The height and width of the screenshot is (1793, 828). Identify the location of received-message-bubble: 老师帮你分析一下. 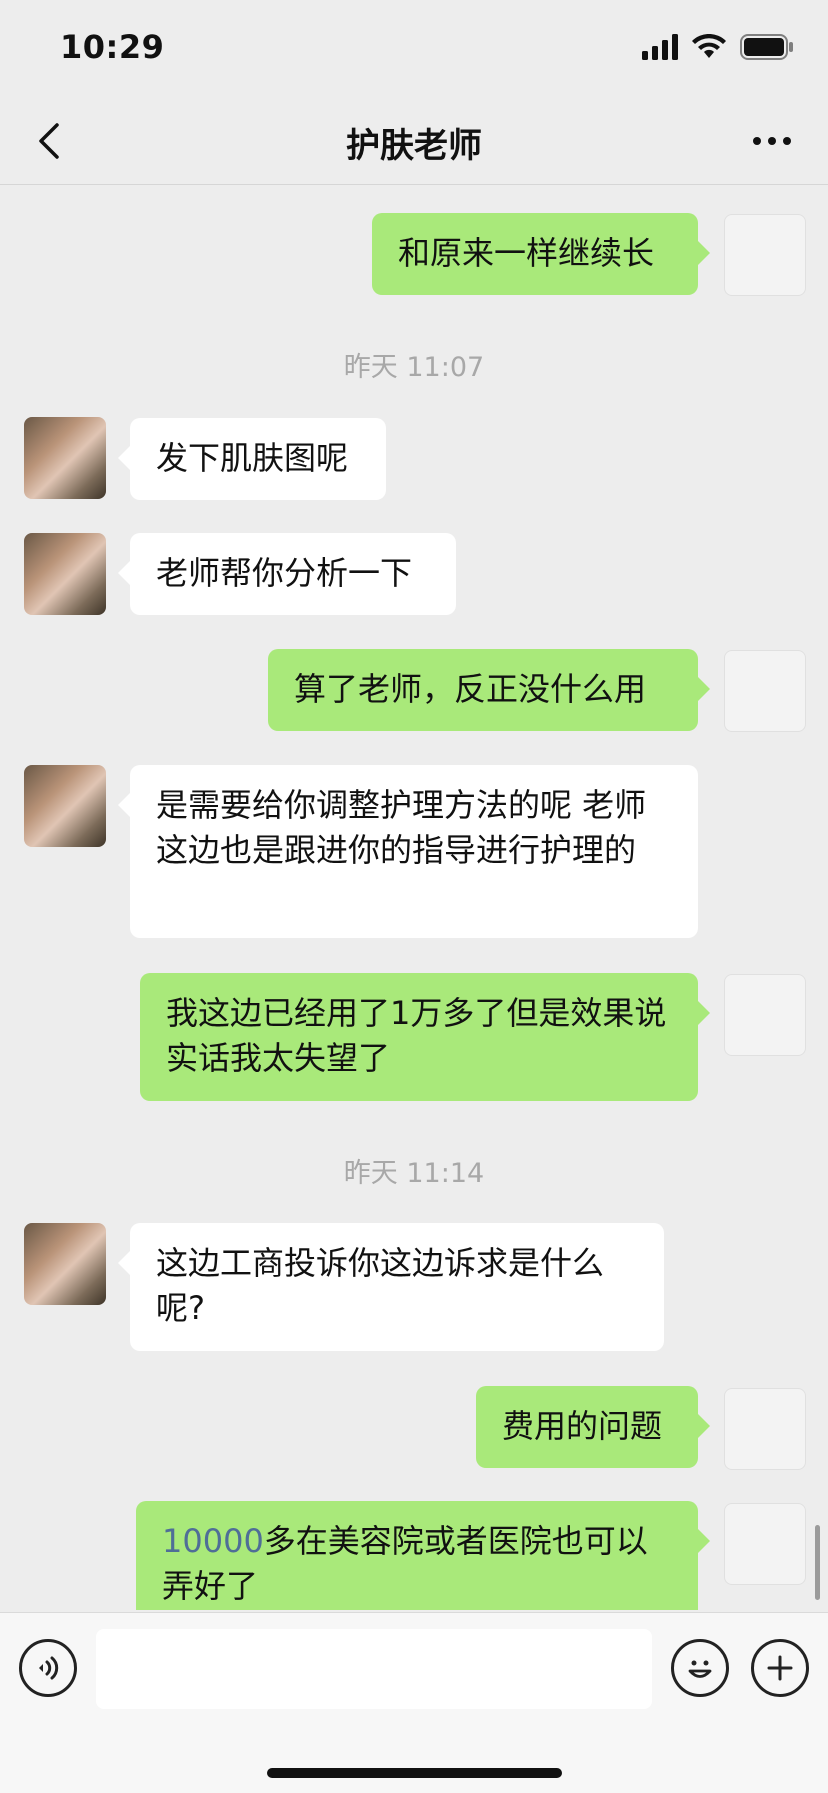
(287, 574).